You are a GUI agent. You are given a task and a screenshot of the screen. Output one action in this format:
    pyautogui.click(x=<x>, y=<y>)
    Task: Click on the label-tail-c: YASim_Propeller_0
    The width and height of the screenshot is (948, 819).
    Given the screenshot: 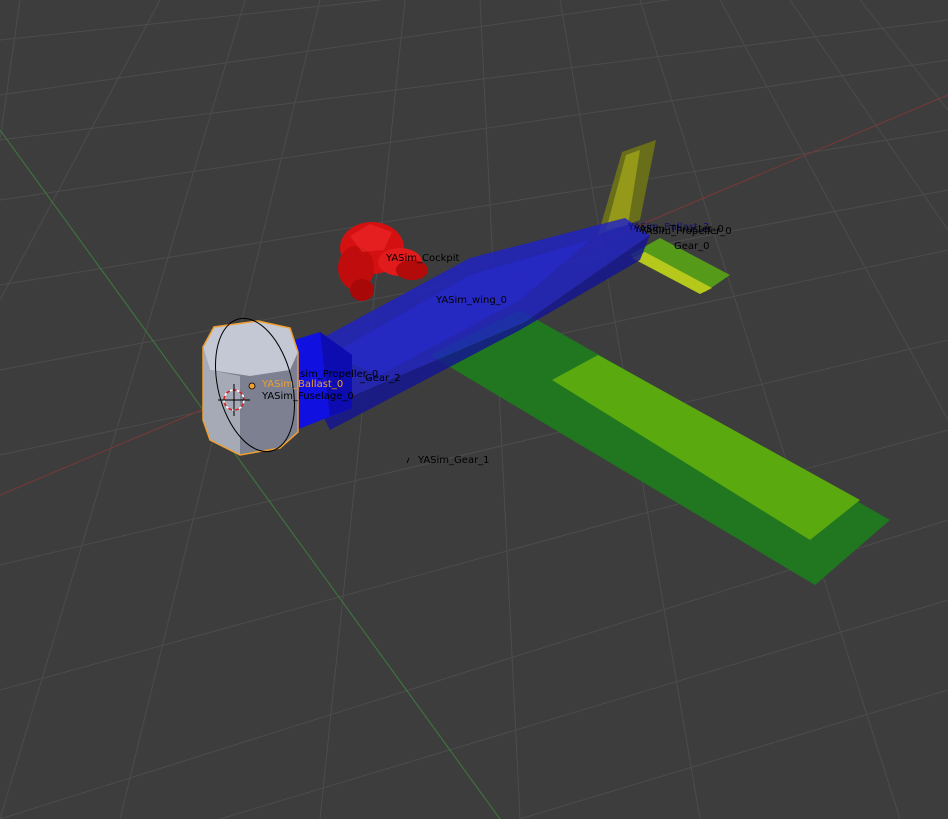 What is the action you would take?
    pyautogui.click(x=685, y=231)
    